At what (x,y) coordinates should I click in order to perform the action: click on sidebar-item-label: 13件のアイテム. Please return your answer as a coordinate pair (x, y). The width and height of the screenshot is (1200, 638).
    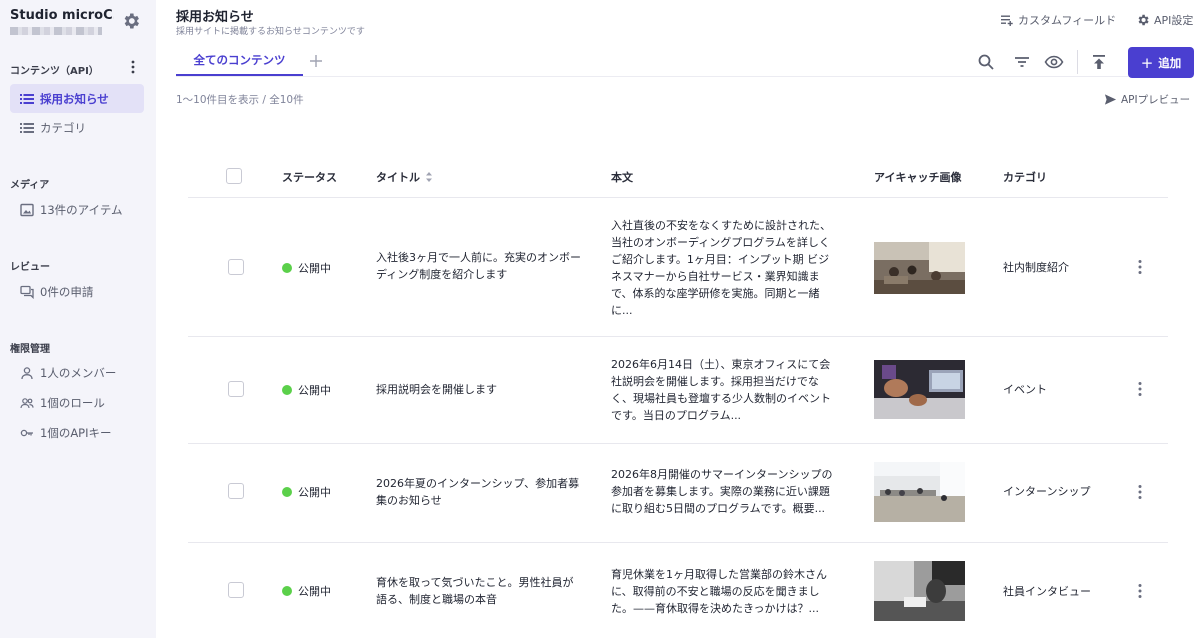
    Looking at the image, I should click on (81, 209).